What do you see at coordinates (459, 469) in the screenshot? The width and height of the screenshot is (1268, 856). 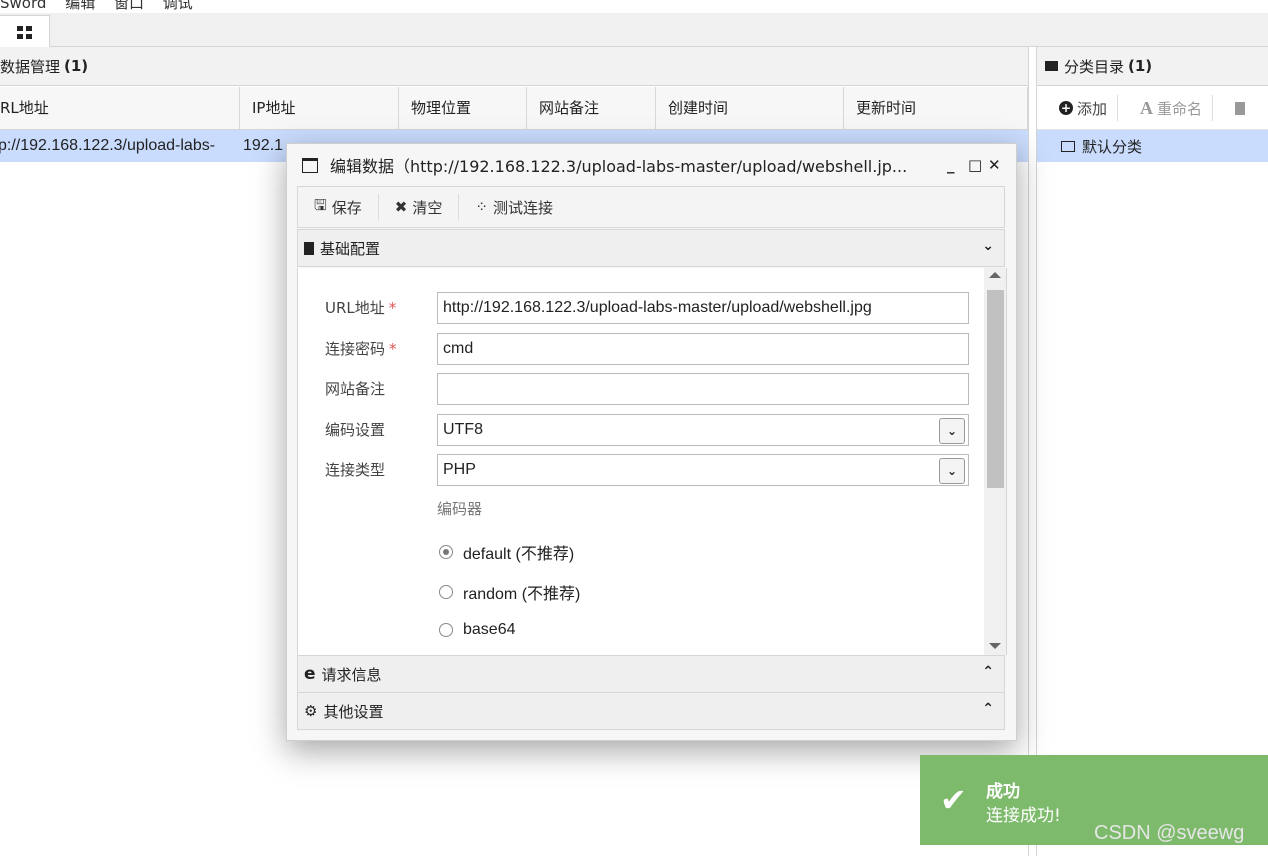 I see `type-value: PHP` at bounding box center [459, 469].